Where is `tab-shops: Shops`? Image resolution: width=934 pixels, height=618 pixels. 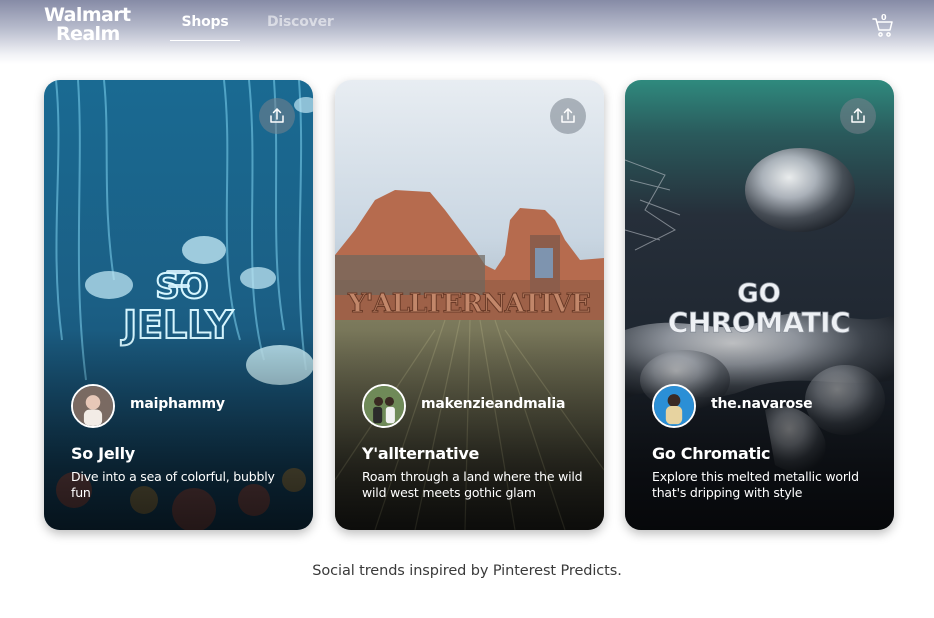 tab-shops: Shops is located at coordinates (205, 27).